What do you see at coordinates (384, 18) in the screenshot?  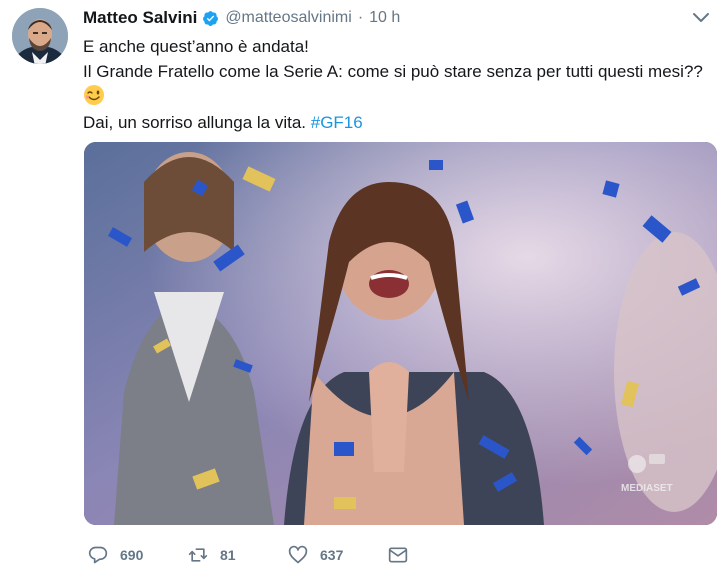 I see `tweet-timestamp: 10 h` at bounding box center [384, 18].